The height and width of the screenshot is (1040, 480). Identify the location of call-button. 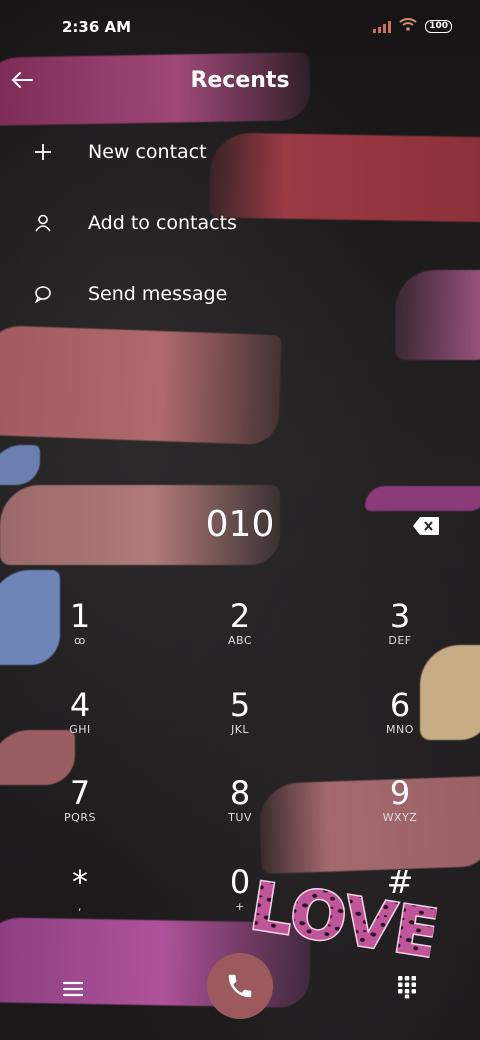
(240, 986).